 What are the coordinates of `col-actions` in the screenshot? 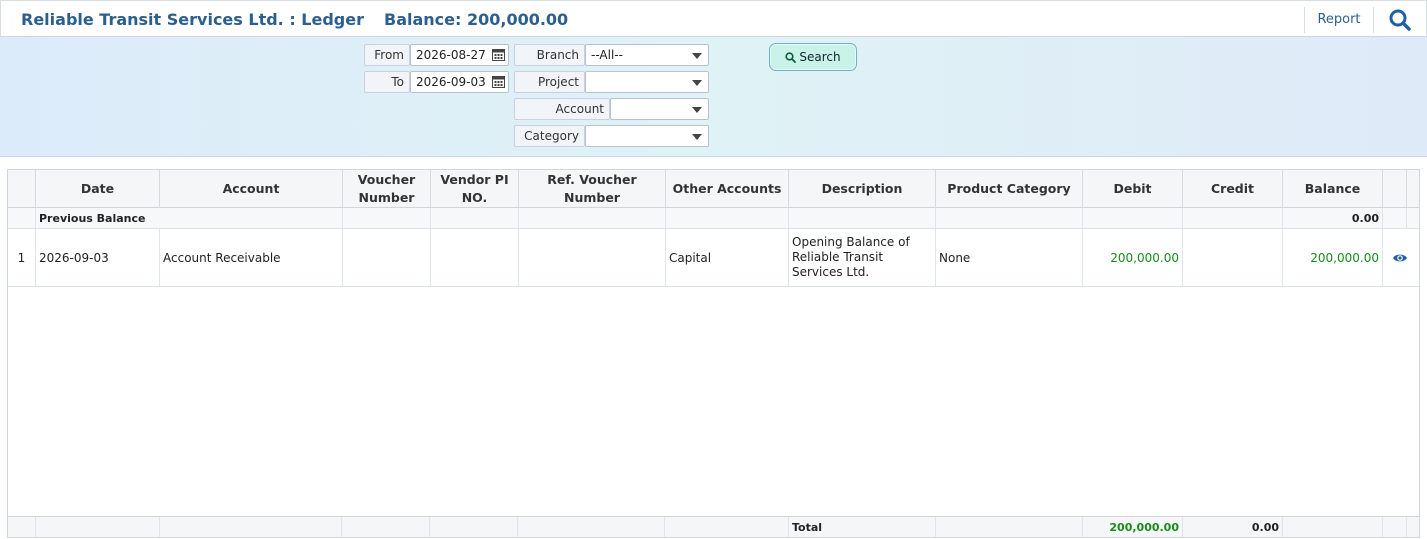 It's located at (1395, 189).